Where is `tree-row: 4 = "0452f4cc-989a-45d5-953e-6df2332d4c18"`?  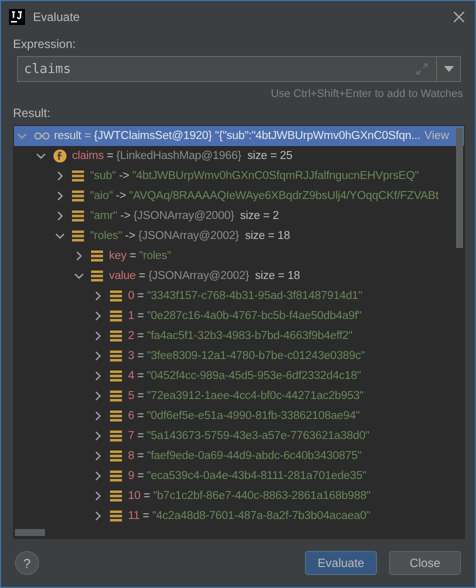 tree-row: 4 = "0452f4cc-989a-45d5-953e-6df2332d4c18" is located at coordinates (239, 376).